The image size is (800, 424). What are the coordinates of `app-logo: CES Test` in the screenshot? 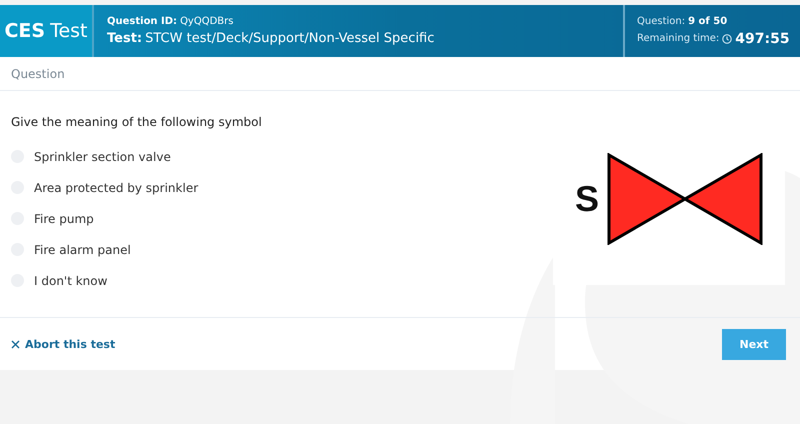 It's located at (47, 31).